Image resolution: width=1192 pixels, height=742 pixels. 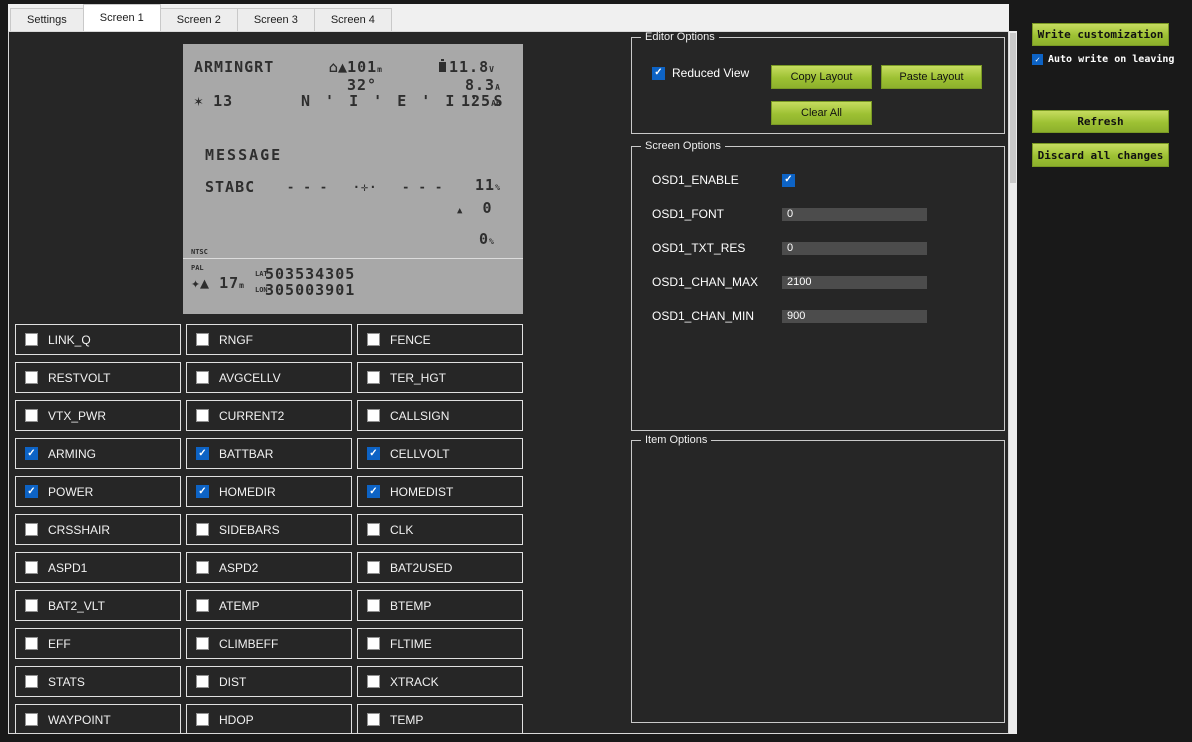 What do you see at coordinates (1013, 108) in the screenshot?
I see `scrollbar-thumb` at bounding box center [1013, 108].